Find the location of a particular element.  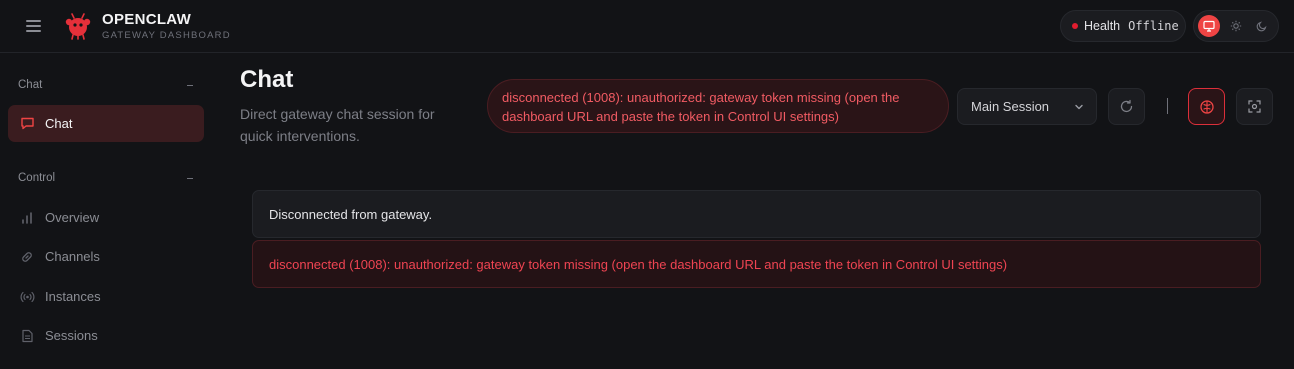

sidebar-item-chat: Chat is located at coordinates (106, 123).